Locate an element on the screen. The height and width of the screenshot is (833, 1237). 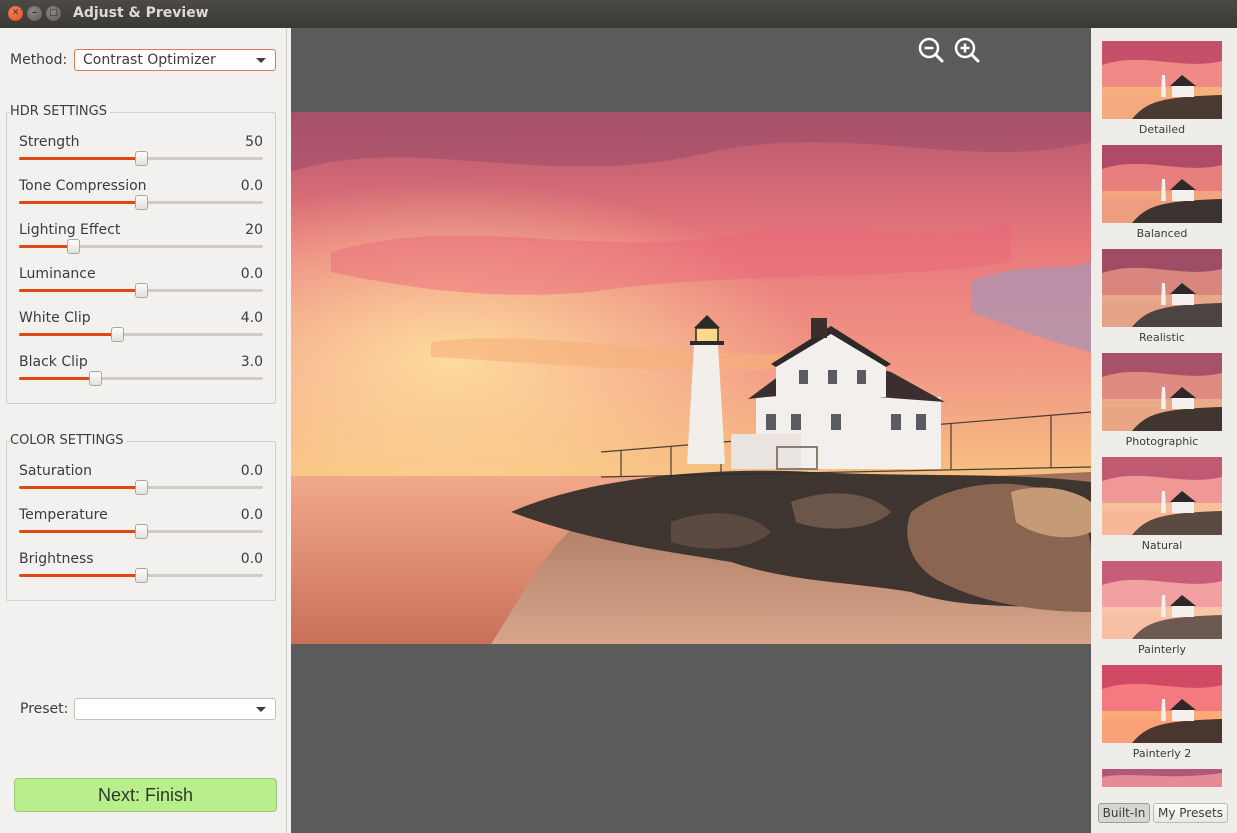
slider-white-clip: White Clip 4.0 is located at coordinates (141, 332).